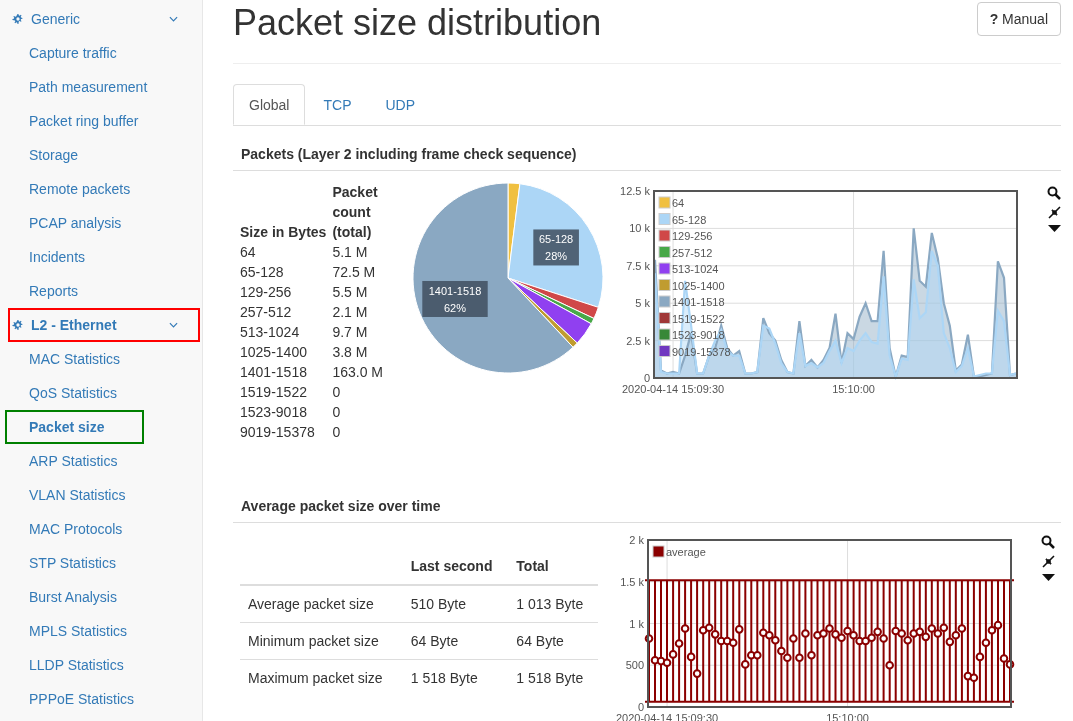 The width and height of the screenshot is (1073, 721). Describe the element at coordinates (101, 155) in the screenshot. I see `sidebar-item: Storage` at that location.